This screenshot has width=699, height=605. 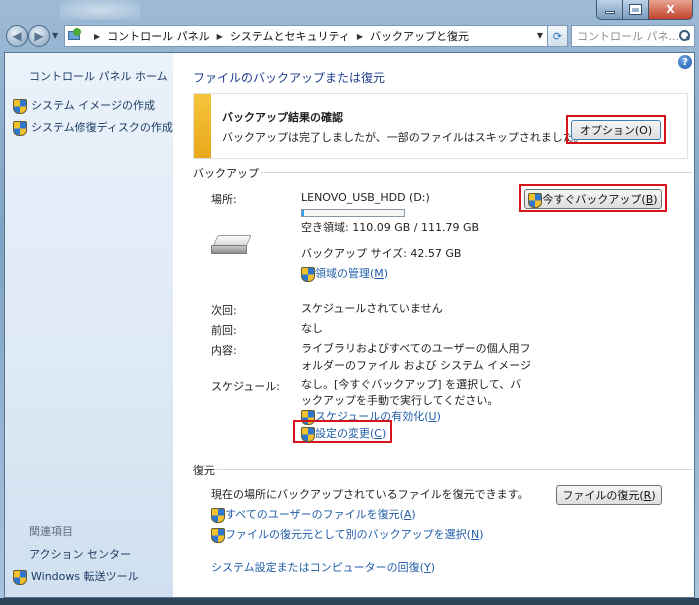 I want to click on backup-now-accesskey: B, so click(x=649, y=199).